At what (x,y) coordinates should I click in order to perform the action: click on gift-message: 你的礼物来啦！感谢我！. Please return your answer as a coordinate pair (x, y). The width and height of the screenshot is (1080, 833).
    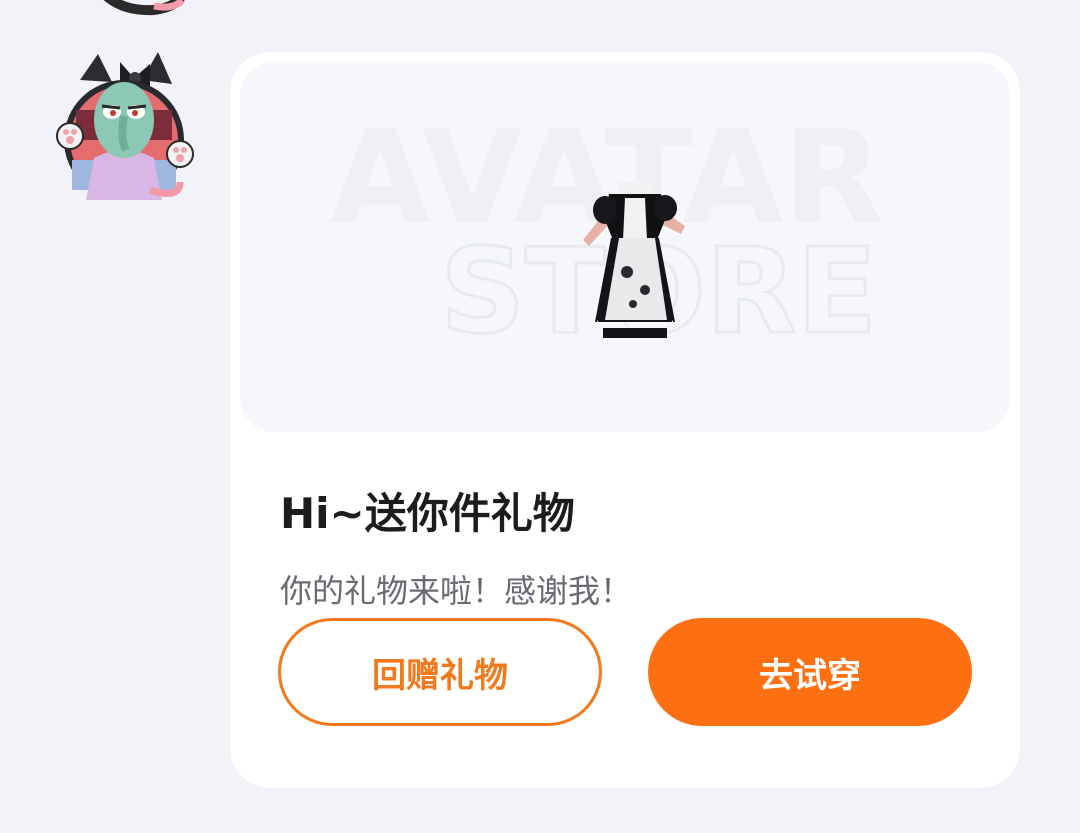
    Looking at the image, I should click on (456, 591).